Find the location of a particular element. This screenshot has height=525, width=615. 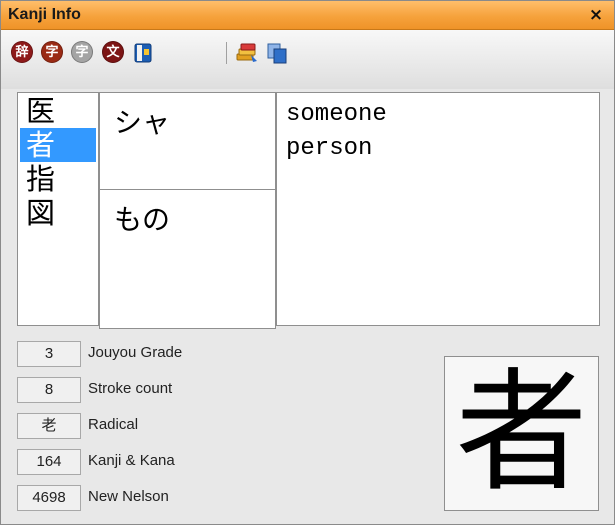

large-kanji-glyph: 者 is located at coordinates (521, 433).